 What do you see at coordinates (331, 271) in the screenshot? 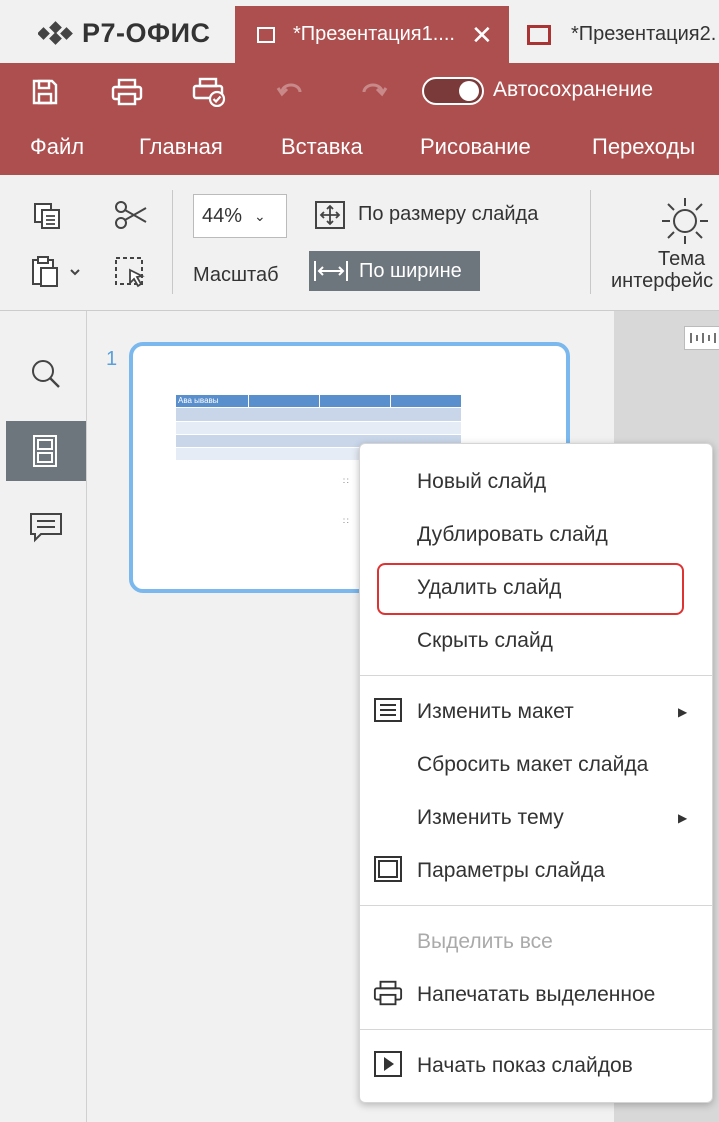
I see `fit-width-icon` at bounding box center [331, 271].